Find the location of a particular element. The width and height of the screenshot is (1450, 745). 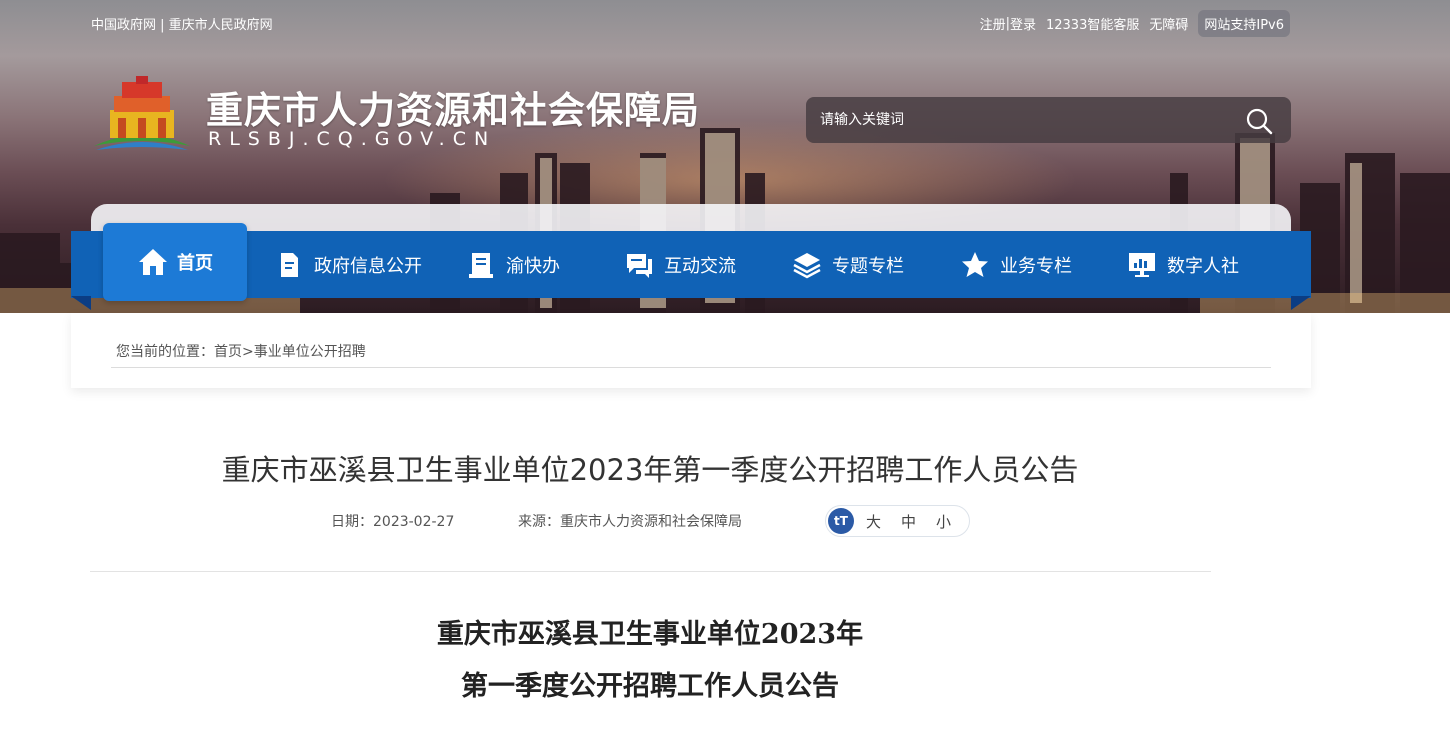

accessibility-link: 无障碍 is located at coordinates (1168, 23).